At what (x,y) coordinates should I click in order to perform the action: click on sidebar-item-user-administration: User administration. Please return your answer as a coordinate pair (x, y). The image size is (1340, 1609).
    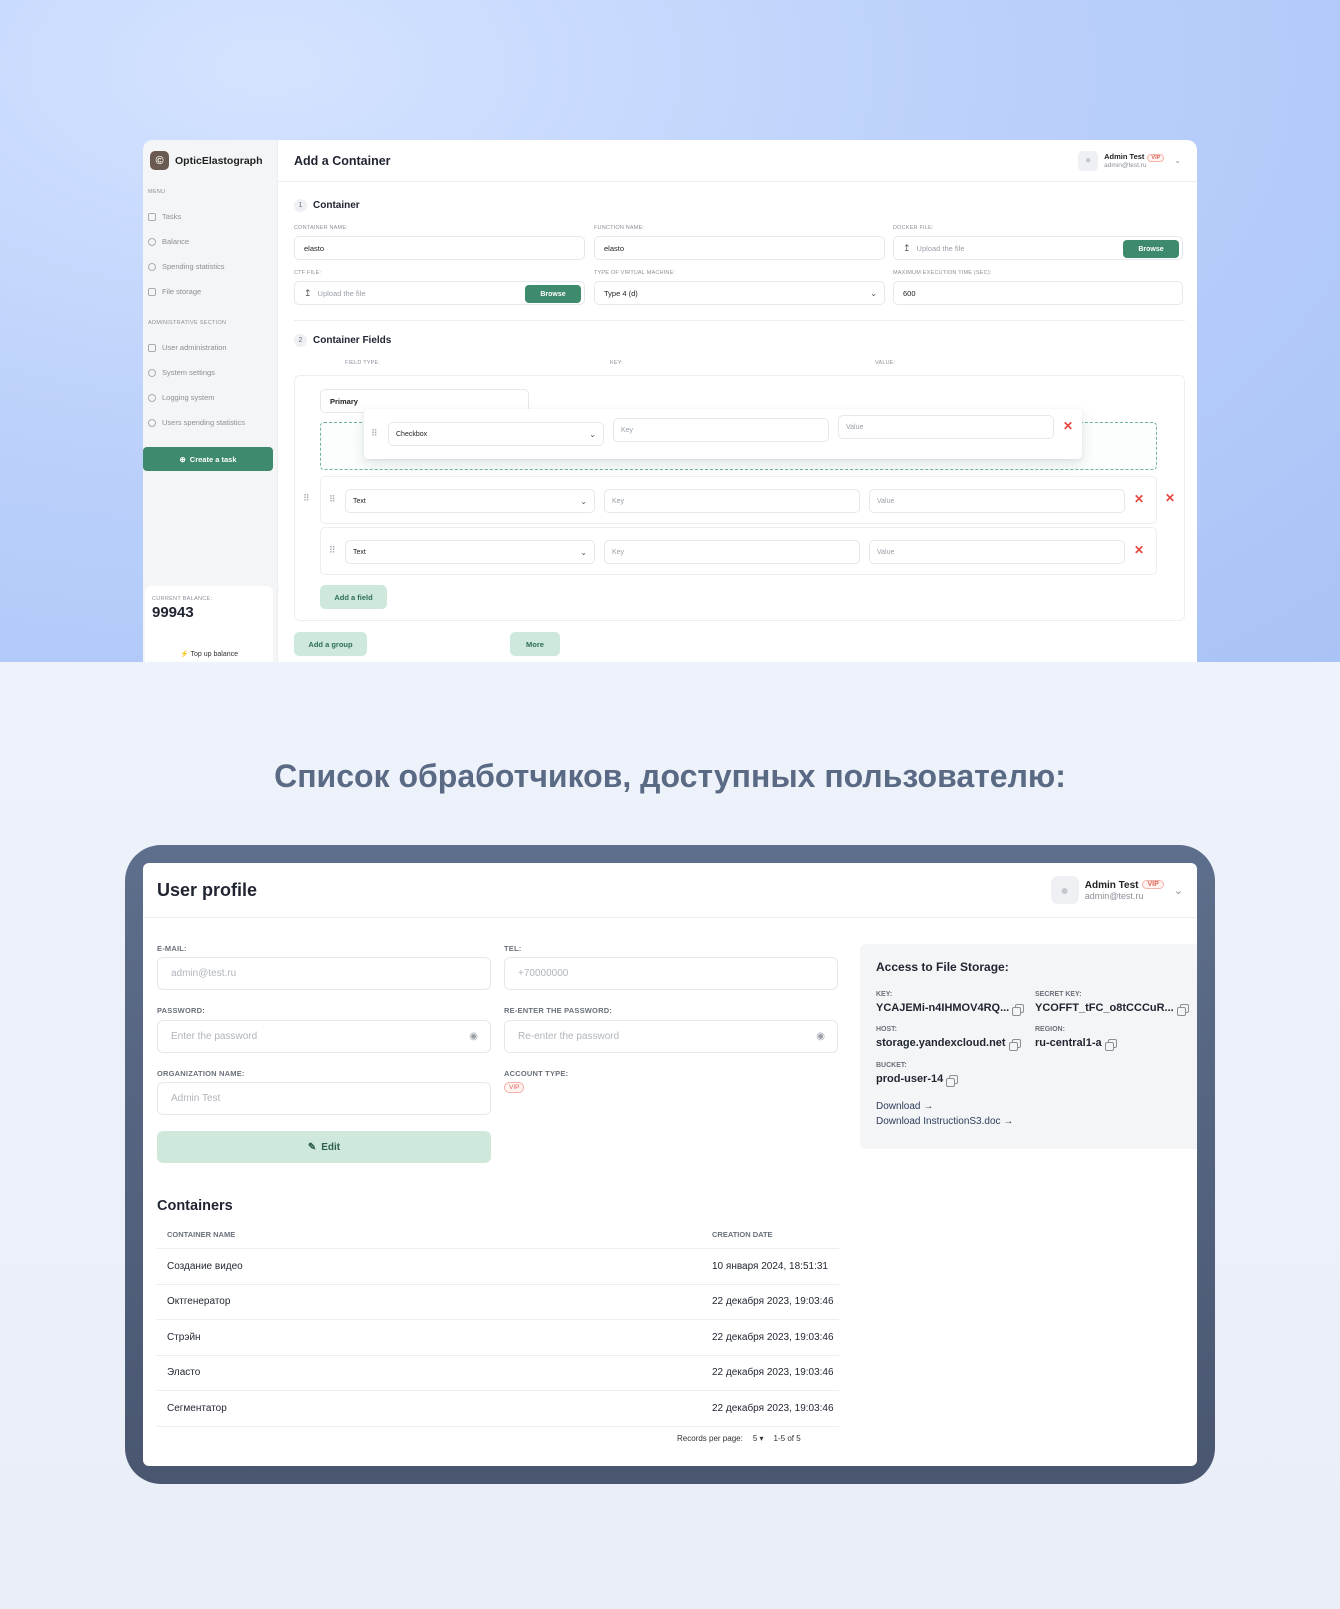
    Looking at the image, I should click on (210, 347).